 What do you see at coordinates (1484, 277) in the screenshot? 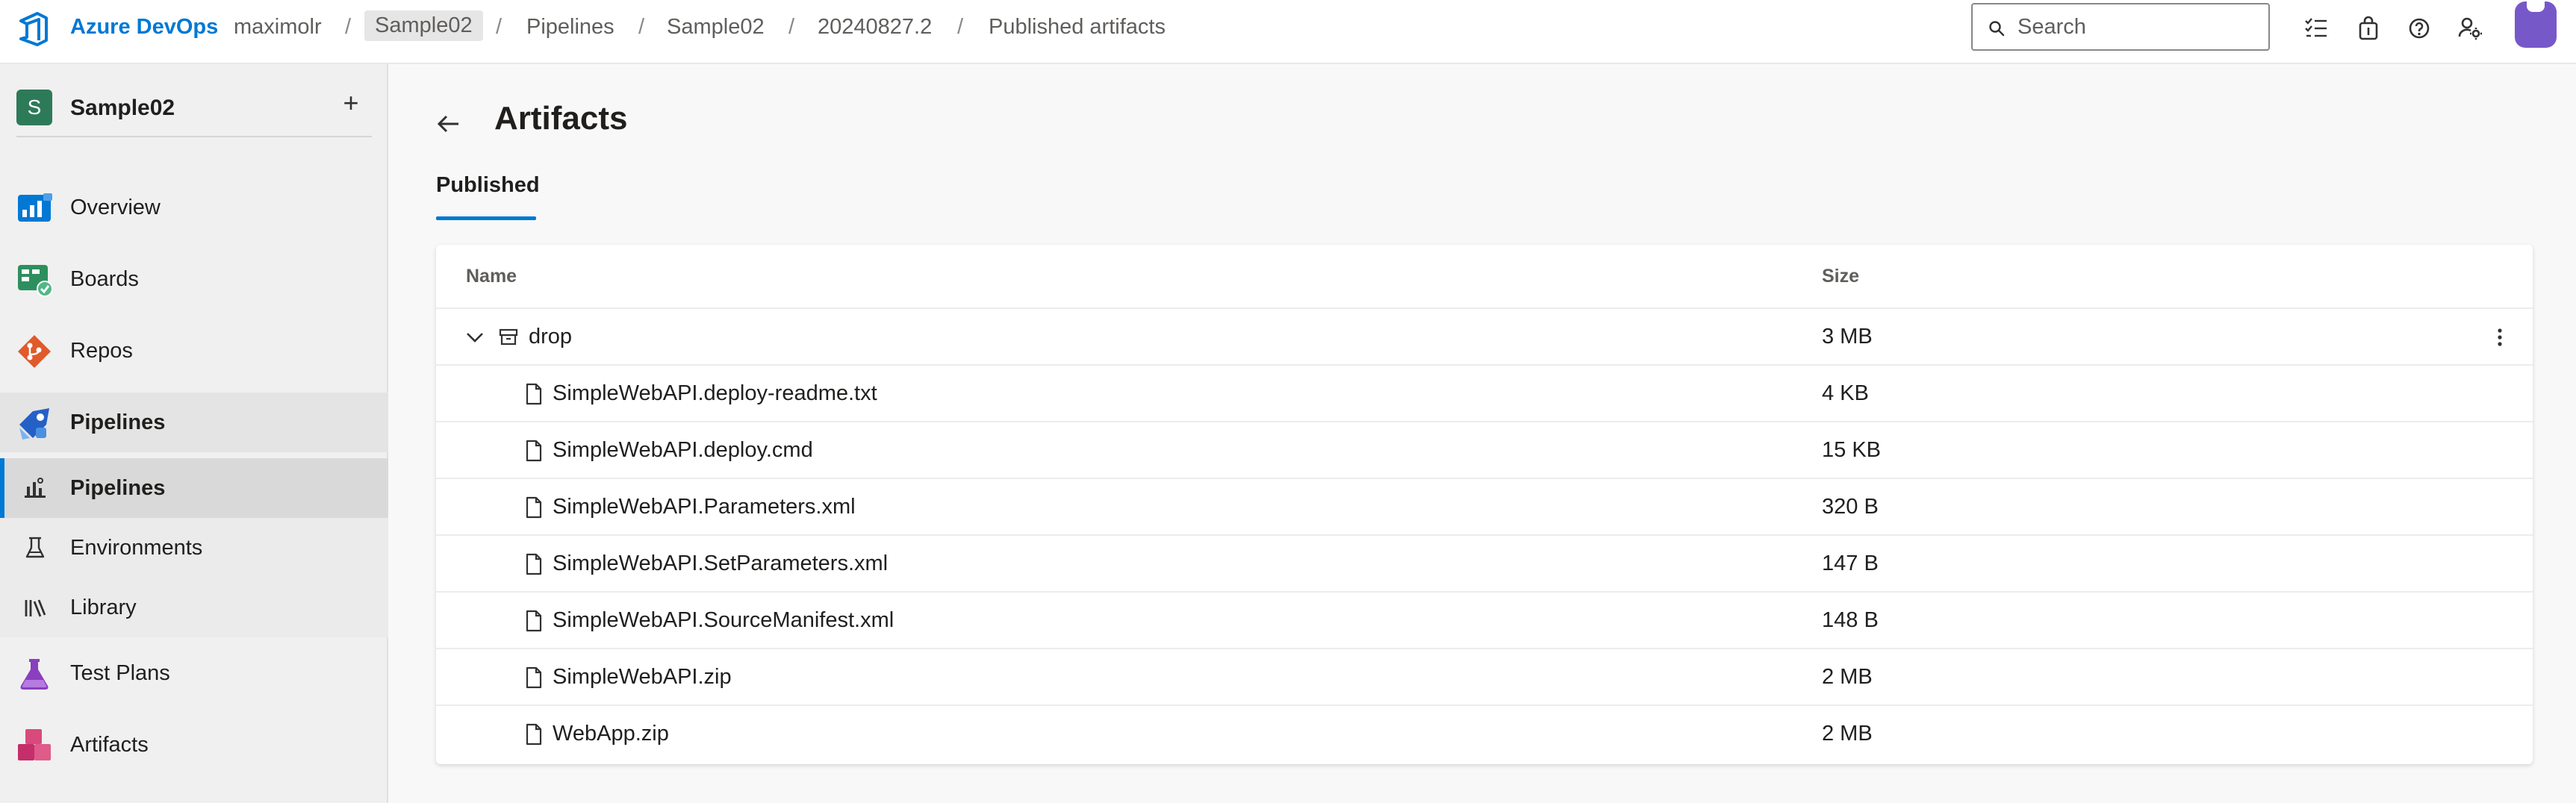
I see `table-header: Name Size` at bounding box center [1484, 277].